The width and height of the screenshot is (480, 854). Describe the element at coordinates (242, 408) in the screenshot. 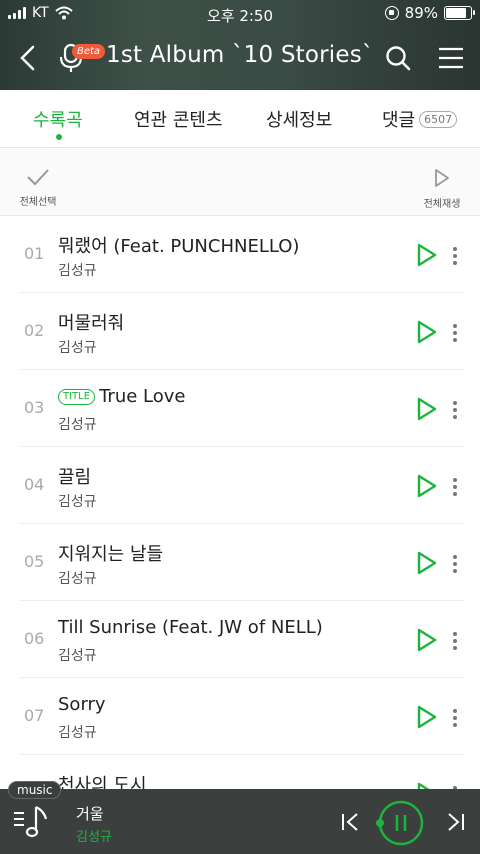

I see `track-row: 03 TITLE True Love 김성규` at that location.